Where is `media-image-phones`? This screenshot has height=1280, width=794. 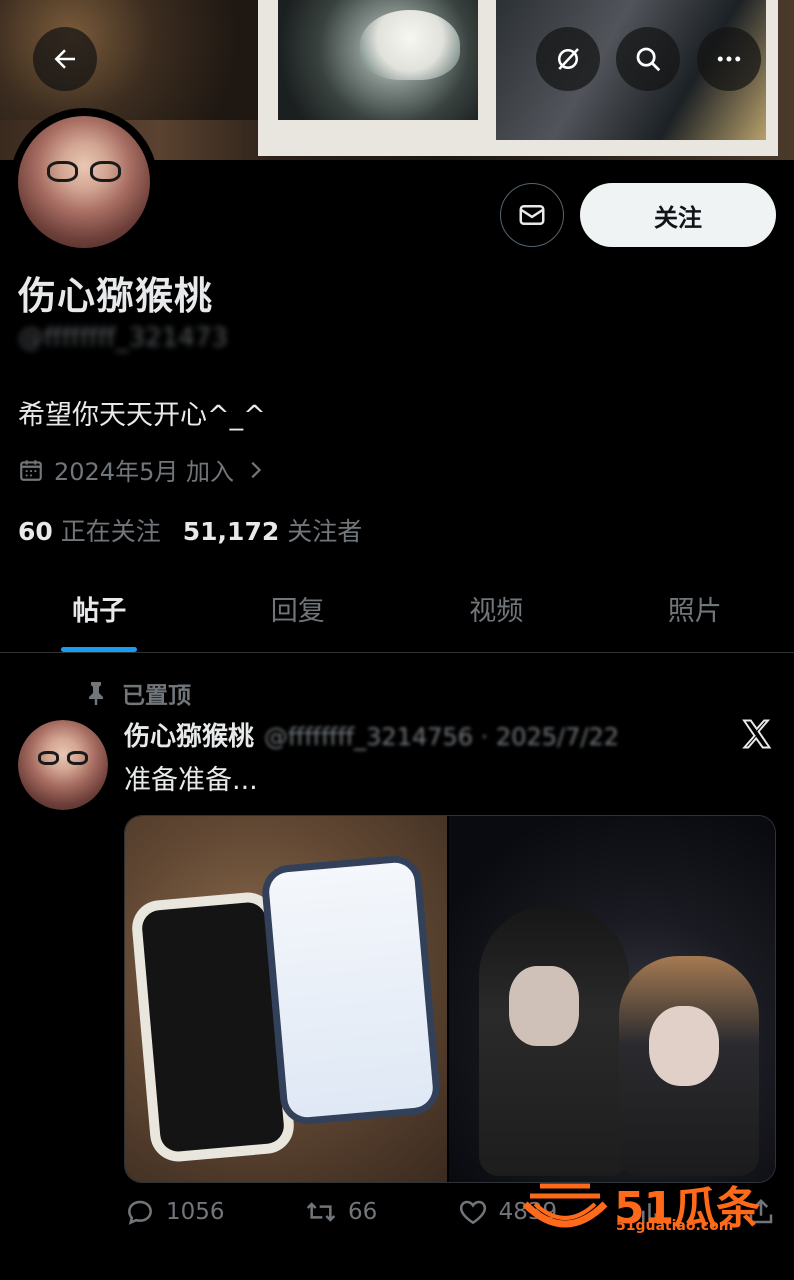
media-image-phones is located at coordinates (286, 999).